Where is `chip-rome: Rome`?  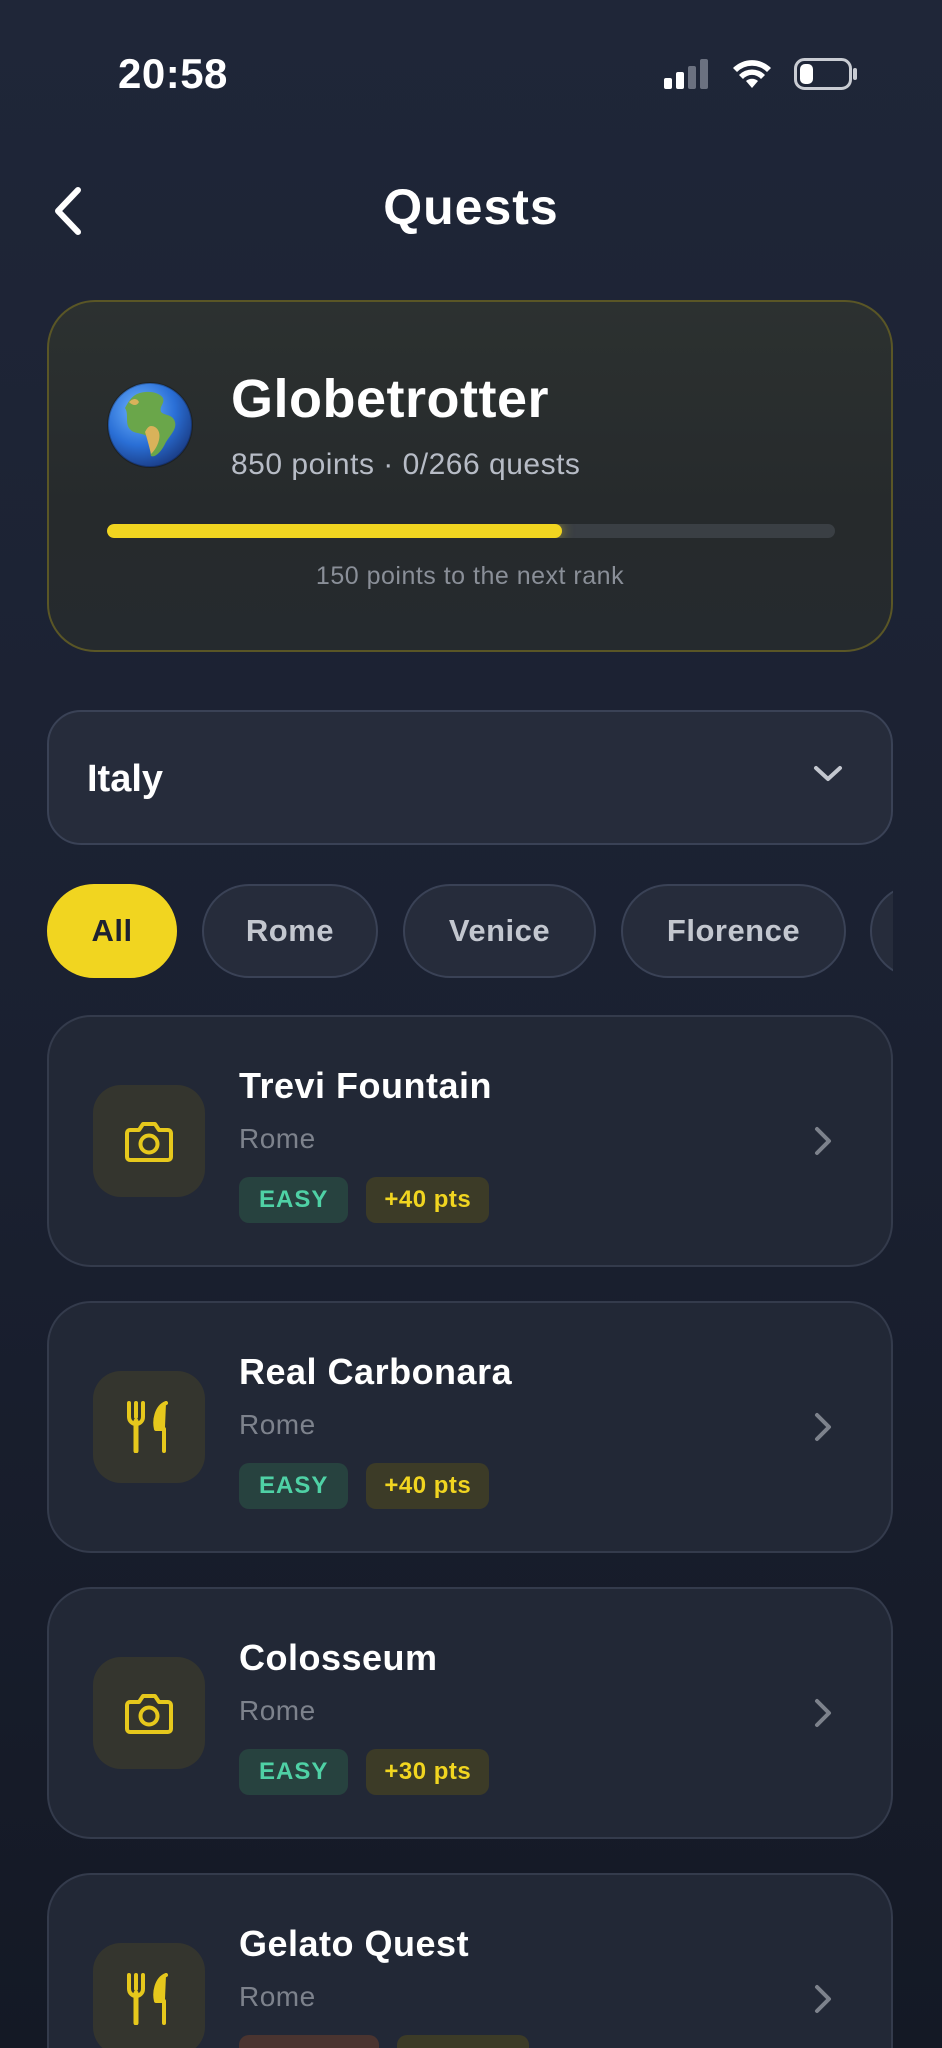
chip-rome: Rome is located at coordinates (290, 931).